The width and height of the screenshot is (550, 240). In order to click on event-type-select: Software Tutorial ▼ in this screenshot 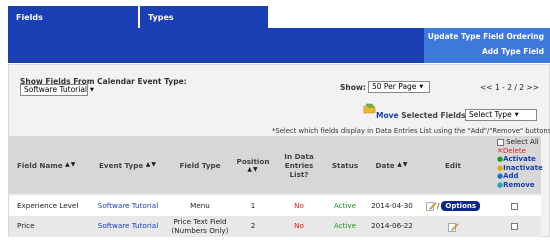, I will do `click(57, 90)`.